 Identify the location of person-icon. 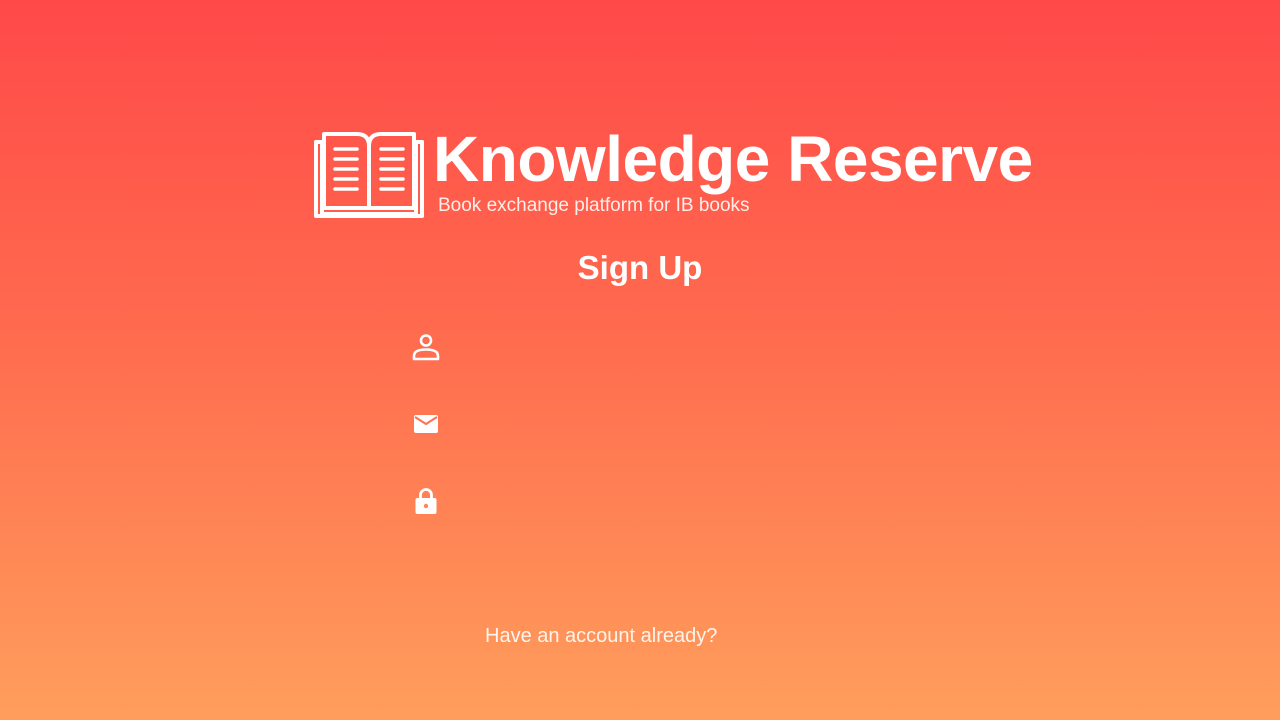
(426, 347).